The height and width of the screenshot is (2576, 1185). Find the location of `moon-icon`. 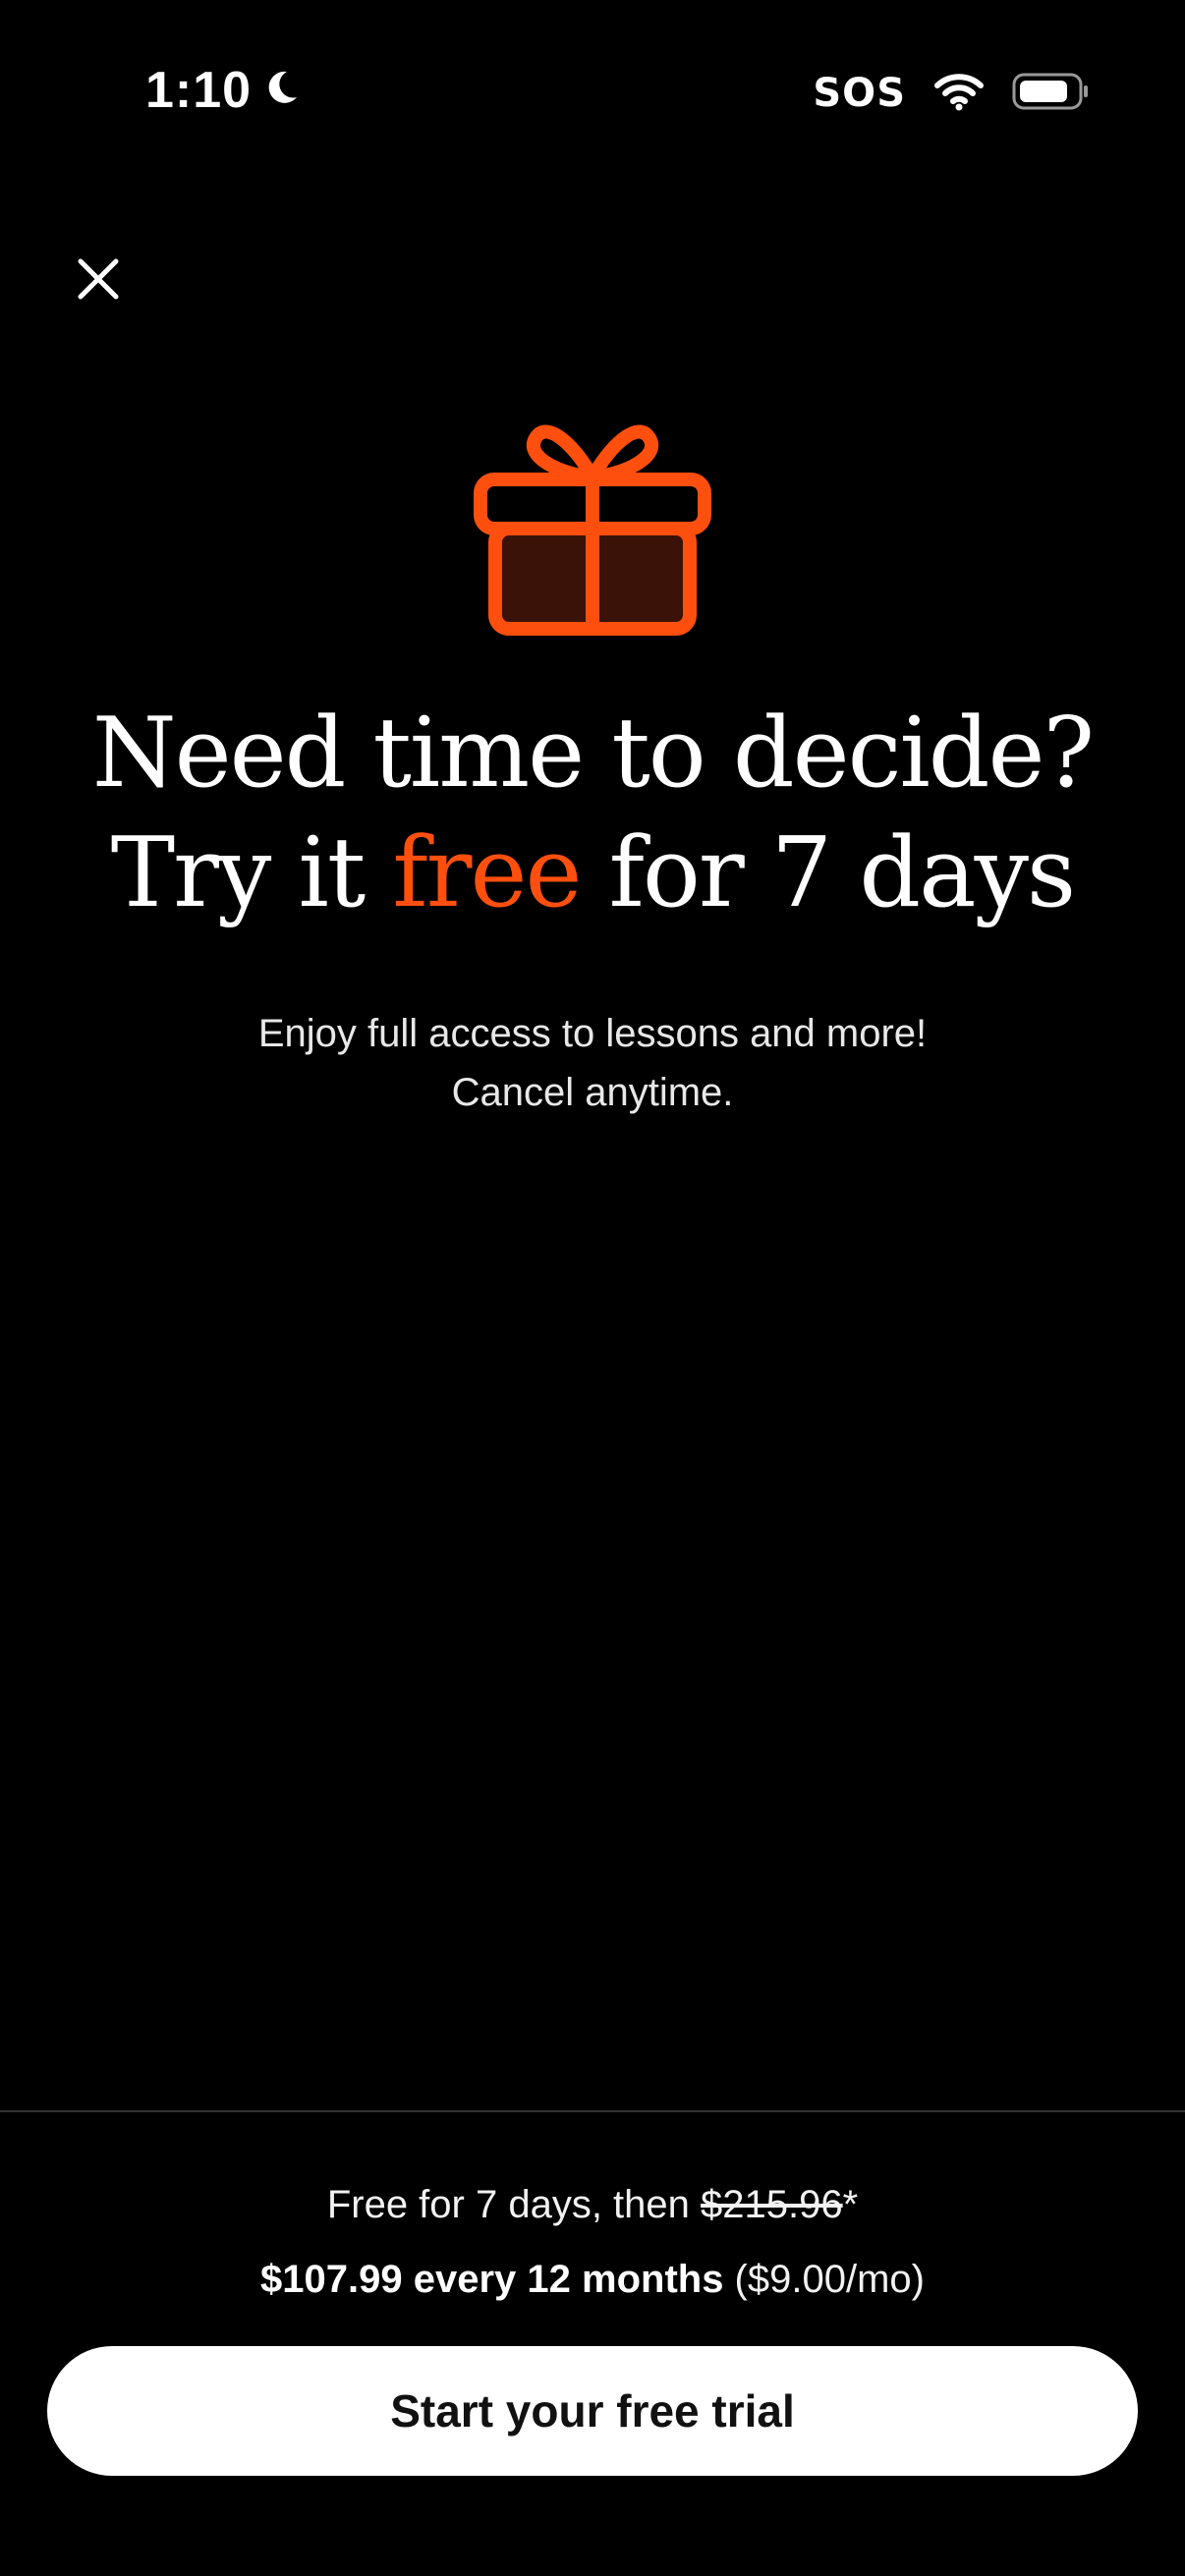

moon-icon is located at coordinates (281, 90).